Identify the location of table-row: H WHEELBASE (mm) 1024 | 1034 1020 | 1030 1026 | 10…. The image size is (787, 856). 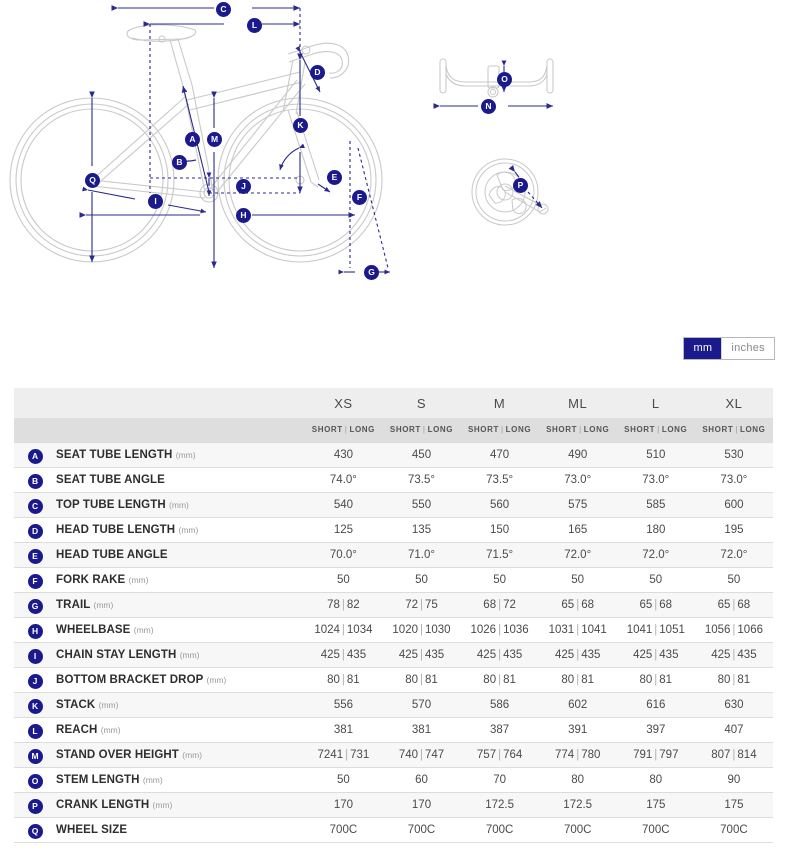
(393, 630).